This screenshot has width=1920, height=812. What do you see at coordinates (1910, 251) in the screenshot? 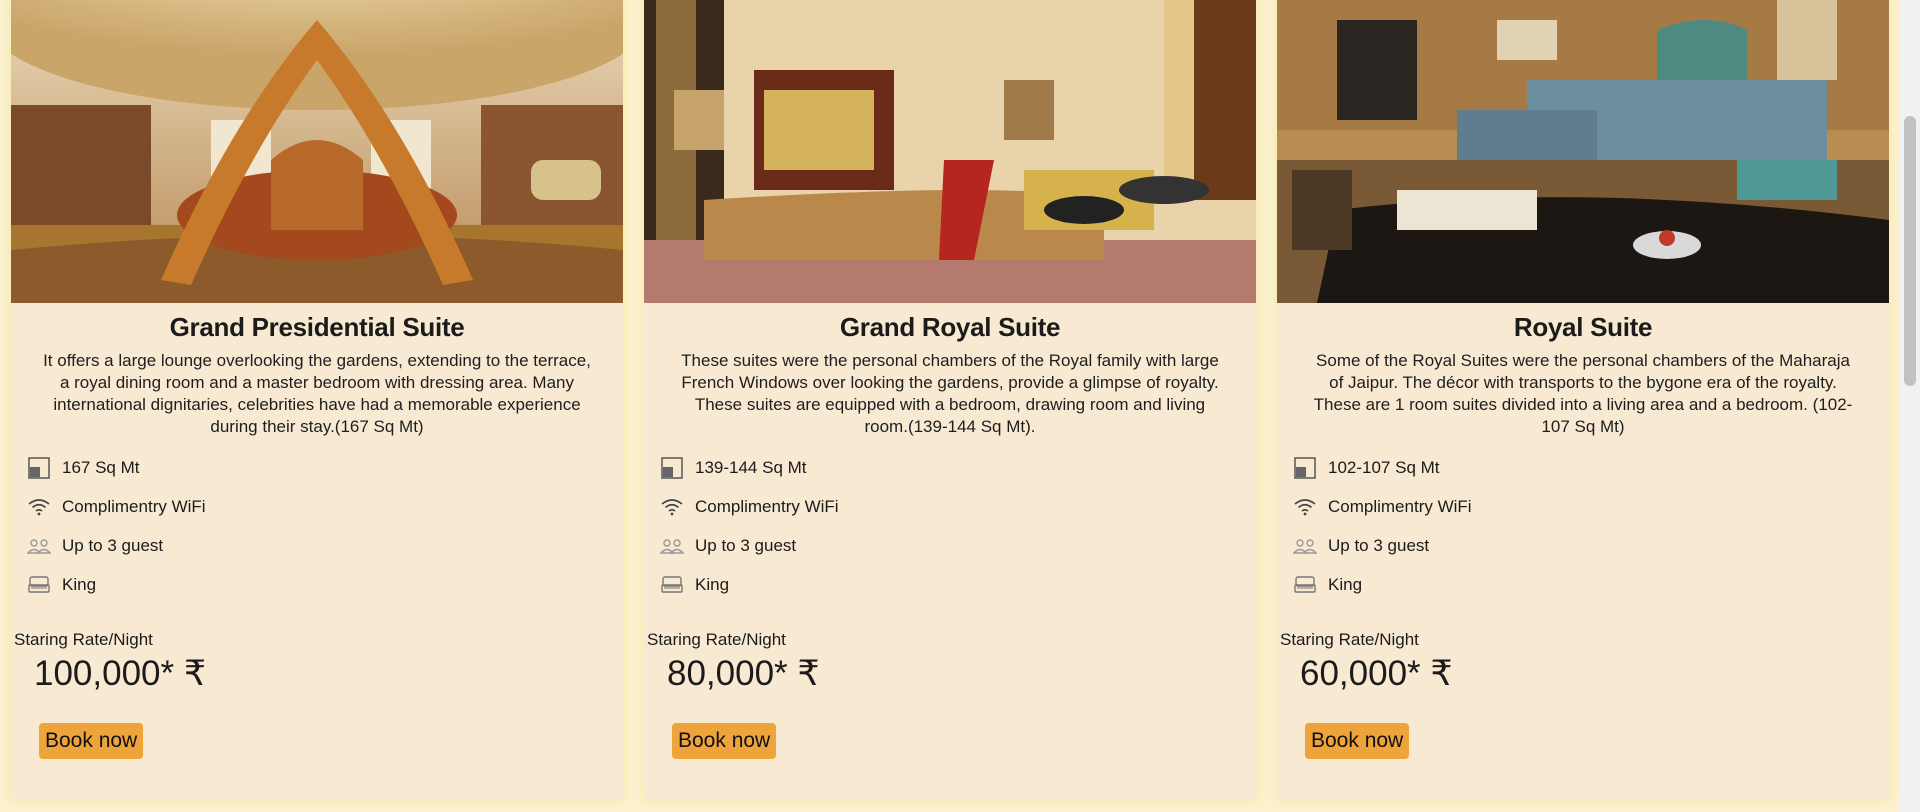
I see `scrollbar-thumb` at bounding box center [1910, 251].